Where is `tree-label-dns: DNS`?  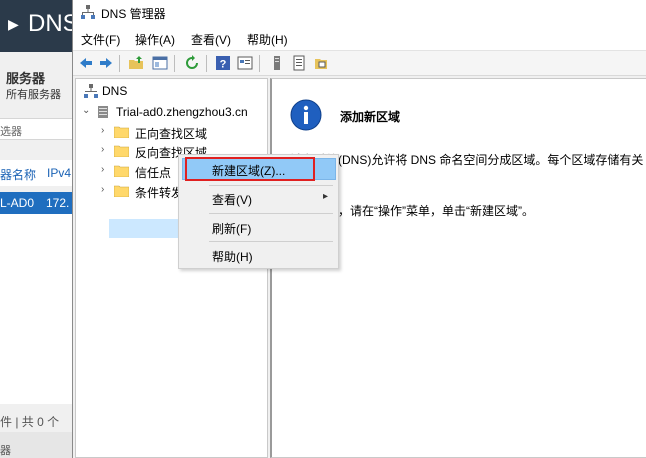
tree-label-dns: DNS is located at coordinates (115, 91).